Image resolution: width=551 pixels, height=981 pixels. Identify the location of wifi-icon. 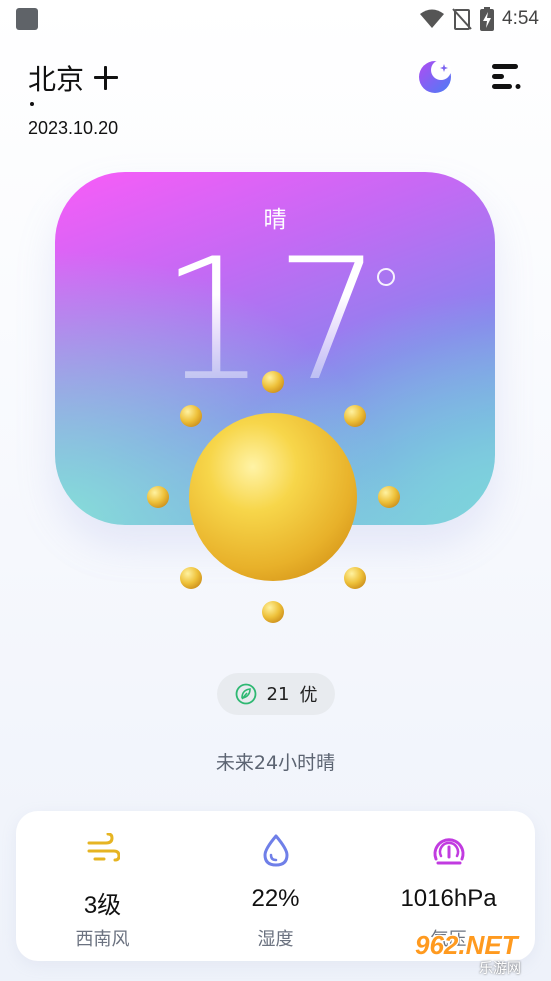
(432, 18).